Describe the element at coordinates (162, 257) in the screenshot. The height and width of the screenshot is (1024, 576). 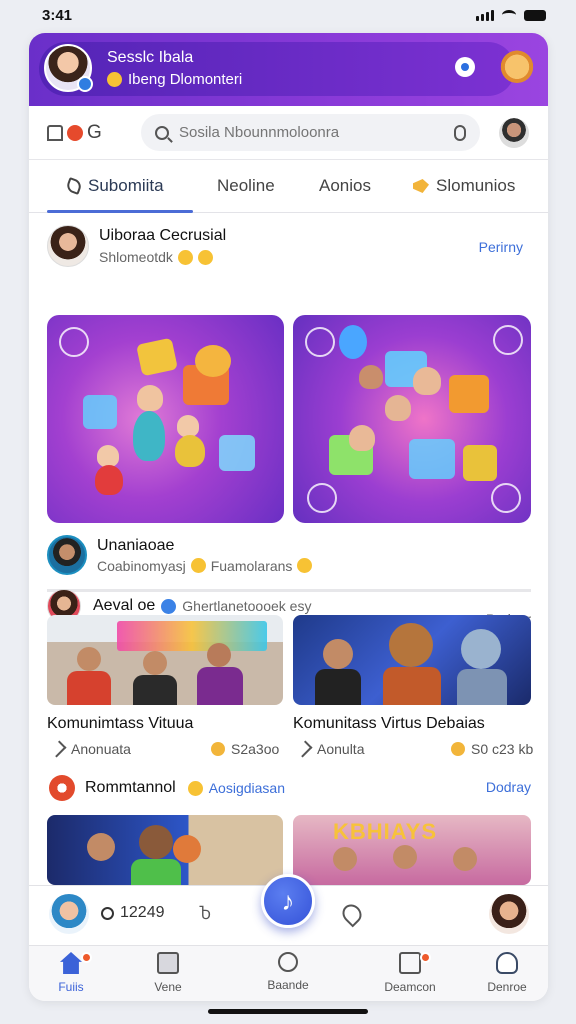
I see `author-subtitle: Shlomeotdk` at that location.